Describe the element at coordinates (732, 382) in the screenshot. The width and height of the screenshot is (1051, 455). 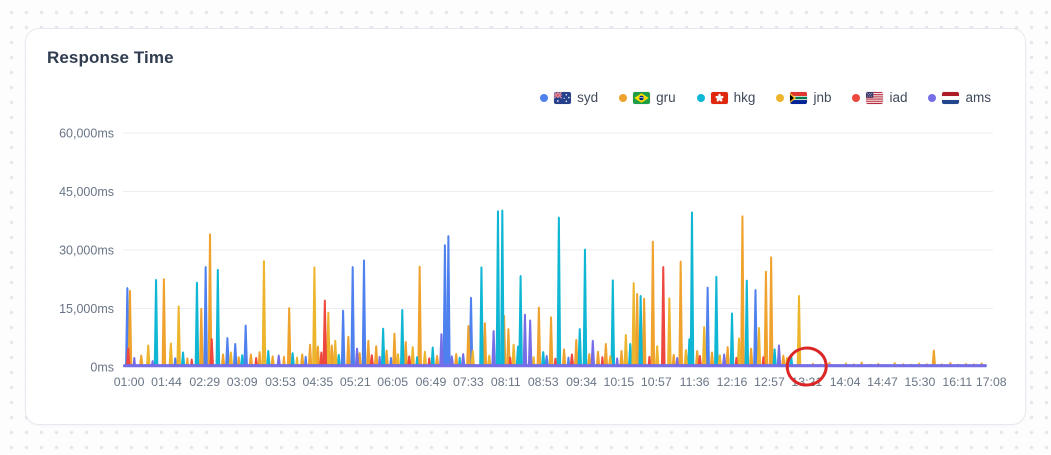
I see `svg-text: 12:16` at that location.